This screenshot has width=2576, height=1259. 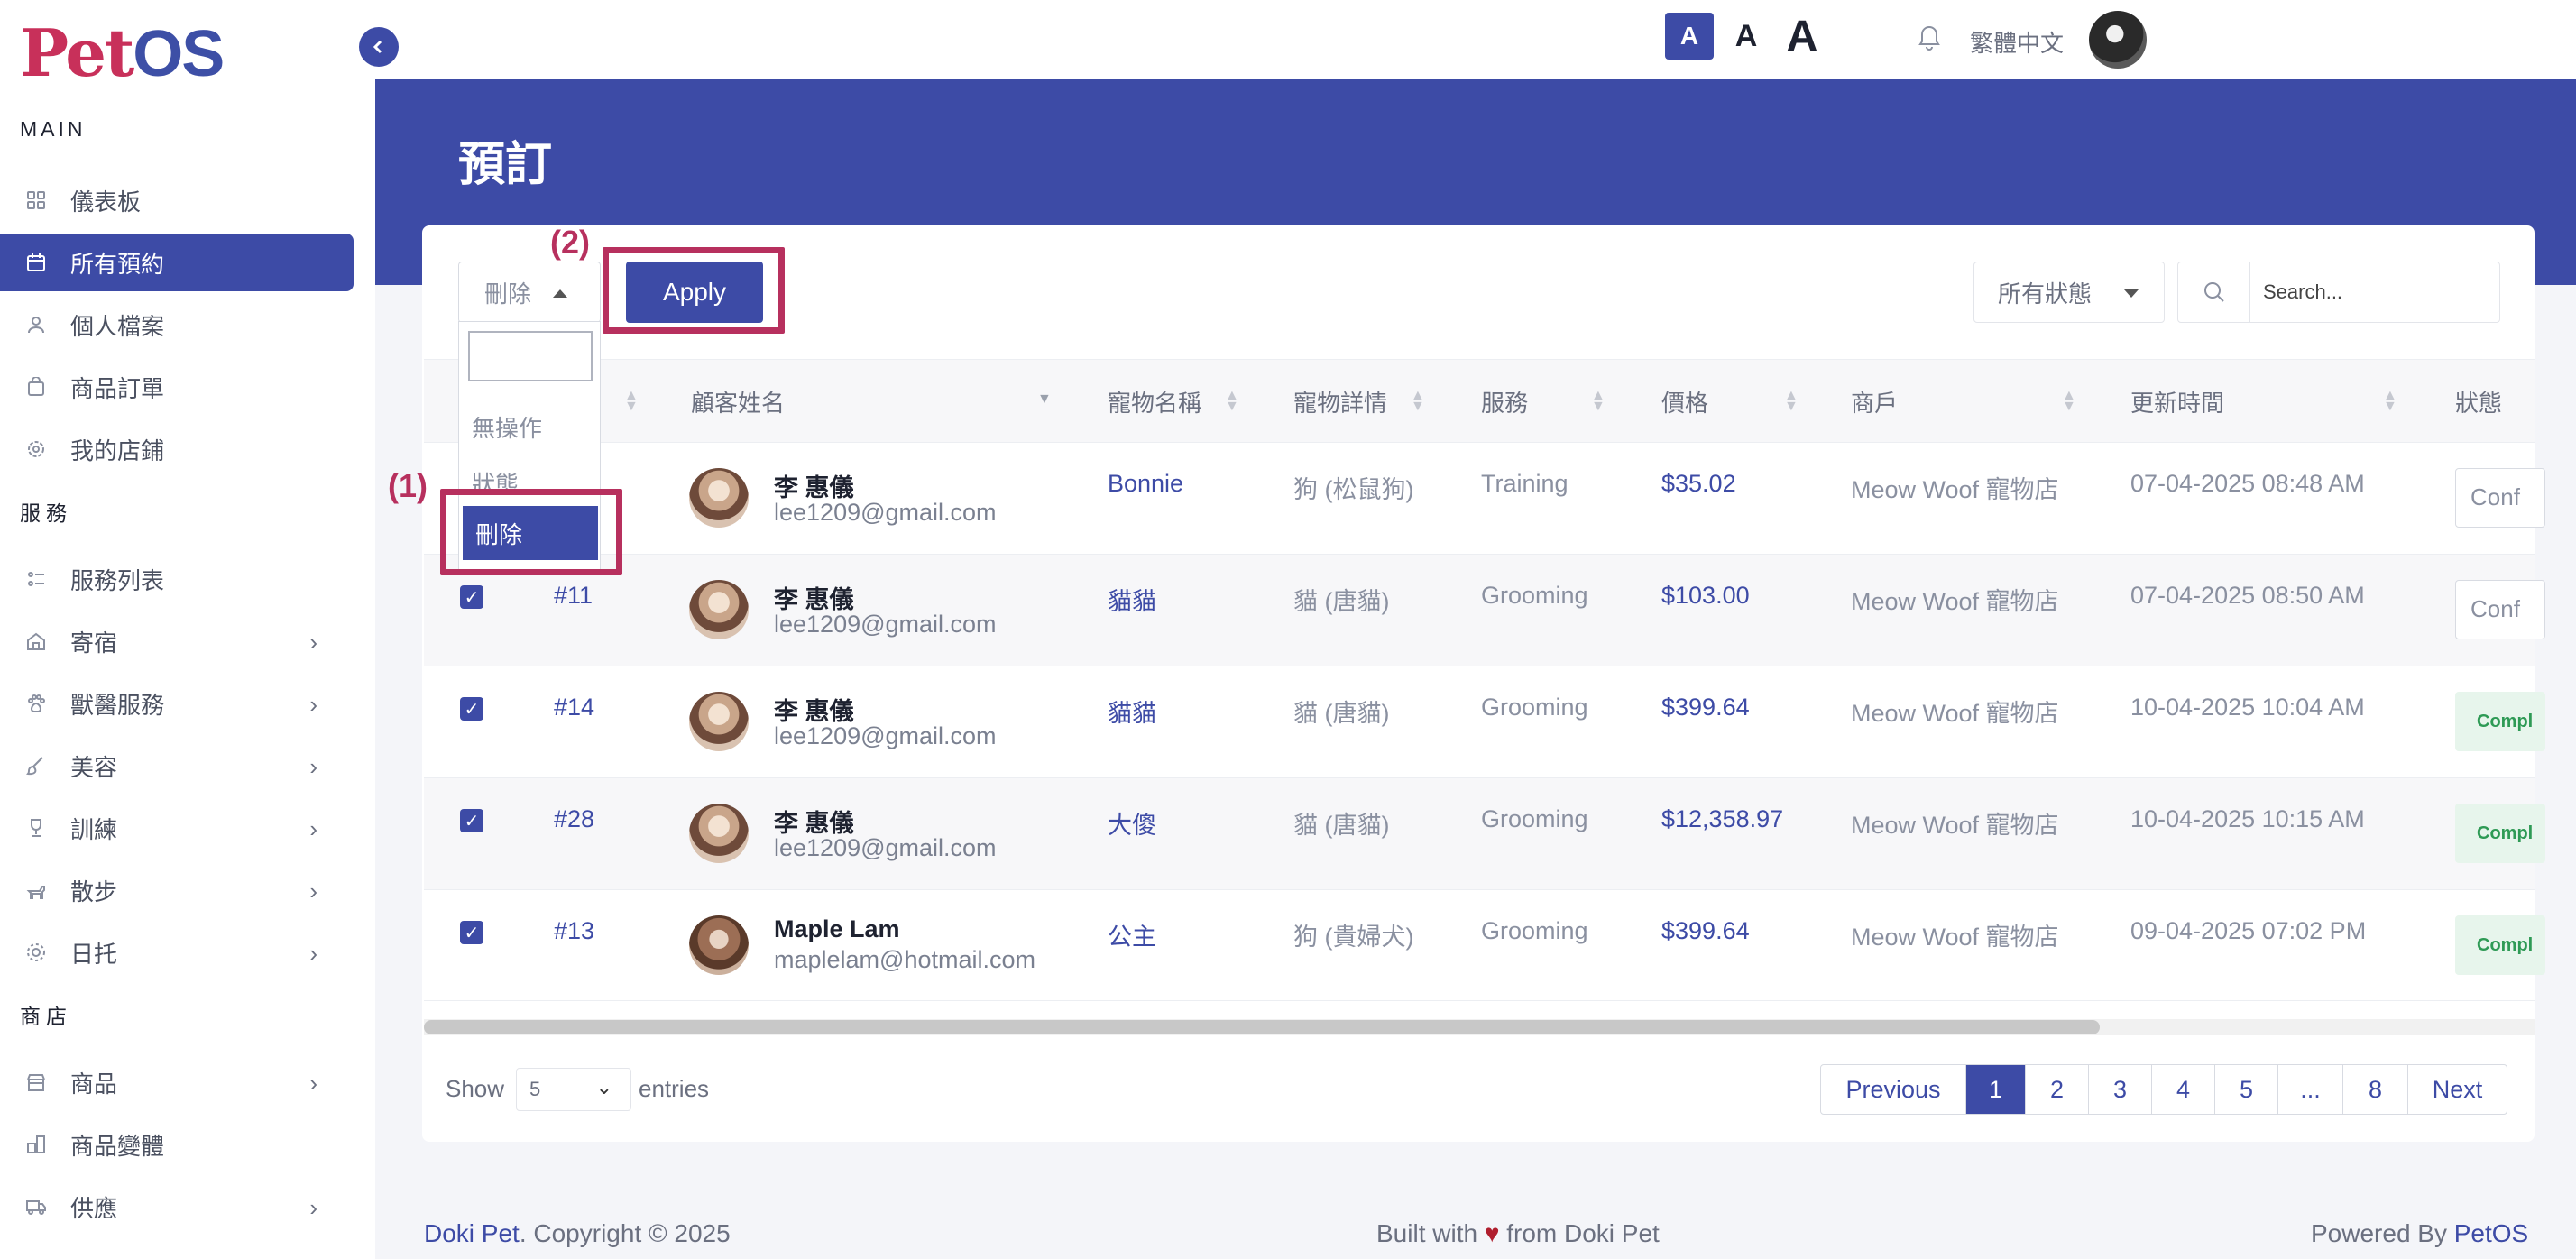 What do you see at coordinates (1684, 401) in the screenshot?
I see `column-header-price: 價格` at bounding box center [1684, 401].